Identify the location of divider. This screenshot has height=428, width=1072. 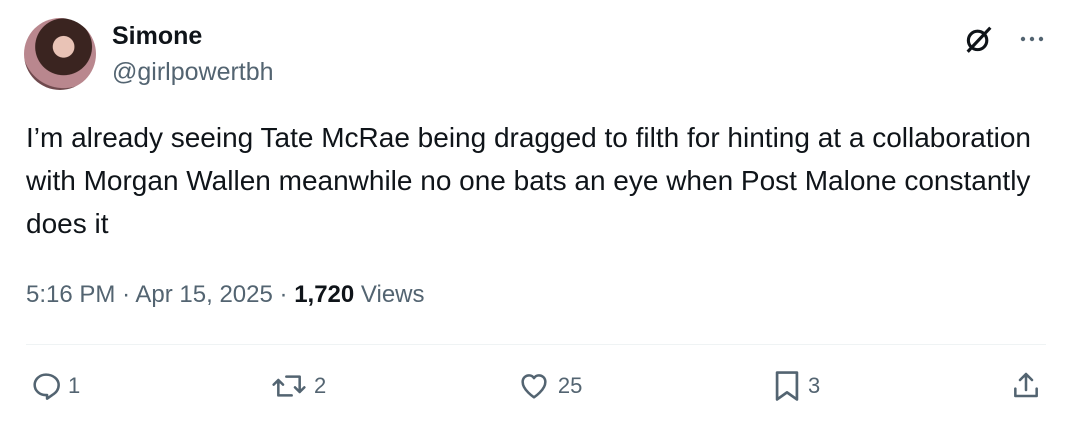
(536, 344).